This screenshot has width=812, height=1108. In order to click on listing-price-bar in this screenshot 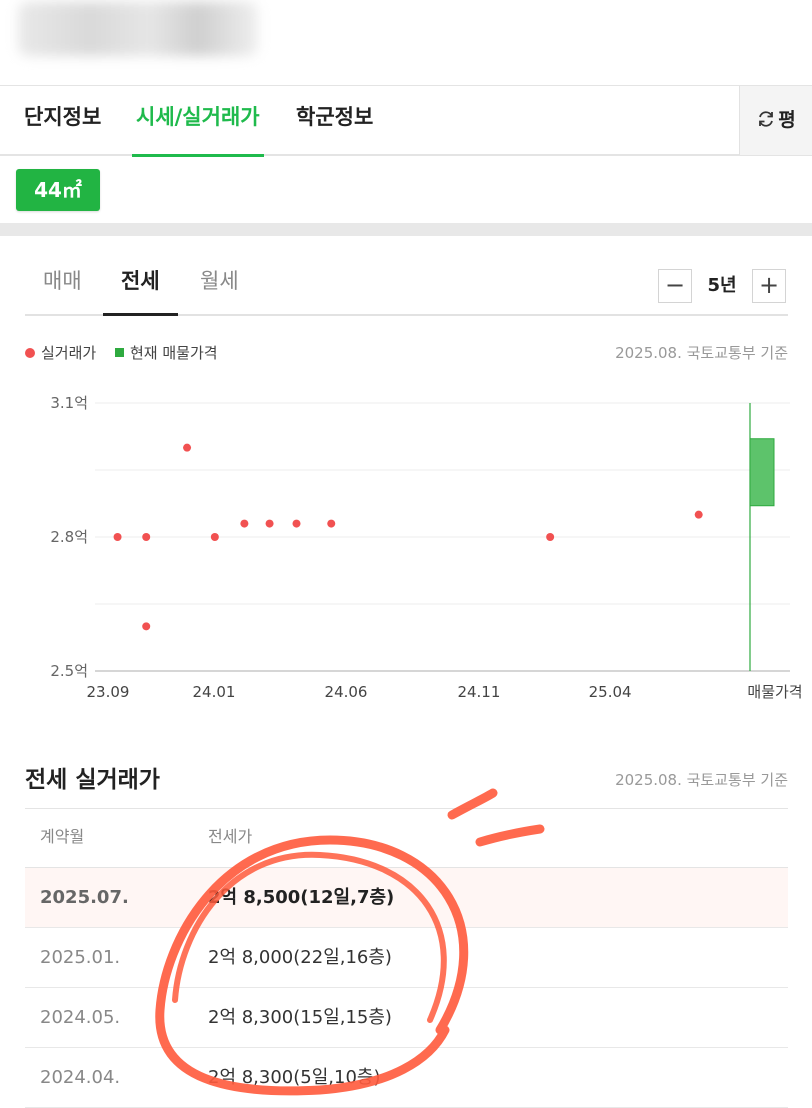, I will do `click(762, 472)`.